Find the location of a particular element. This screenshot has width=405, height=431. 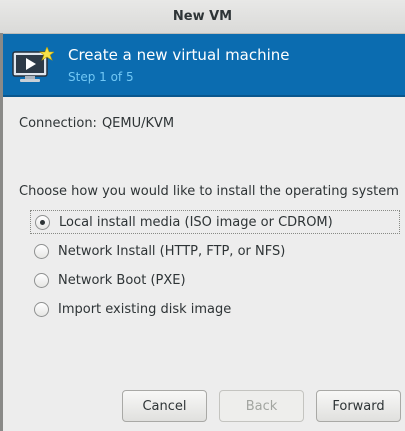

connection-value: QEMU/KVM is located at coordinates (138, 123).